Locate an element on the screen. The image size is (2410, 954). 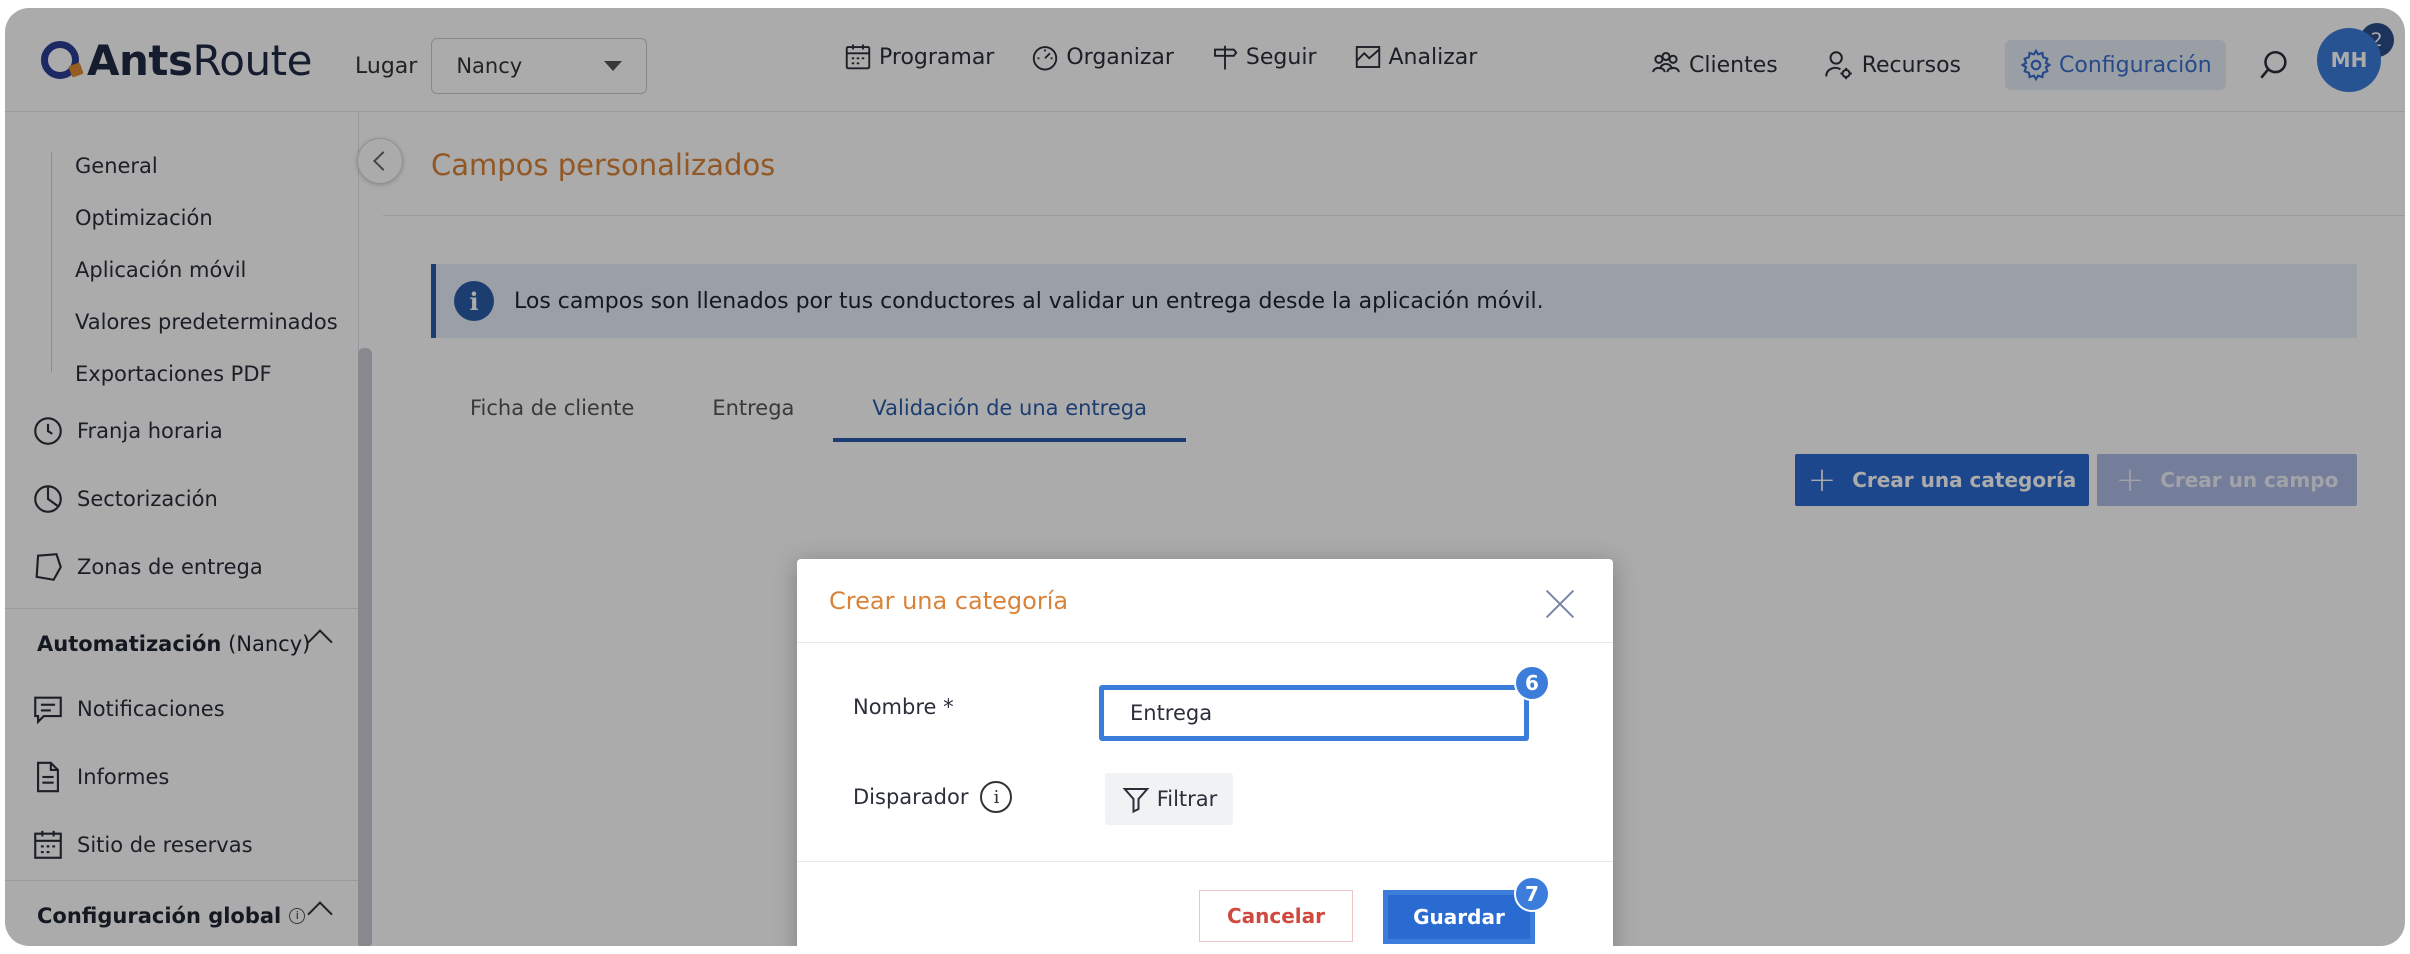
save-button: Guardar is located at coordinates (1459, 917).